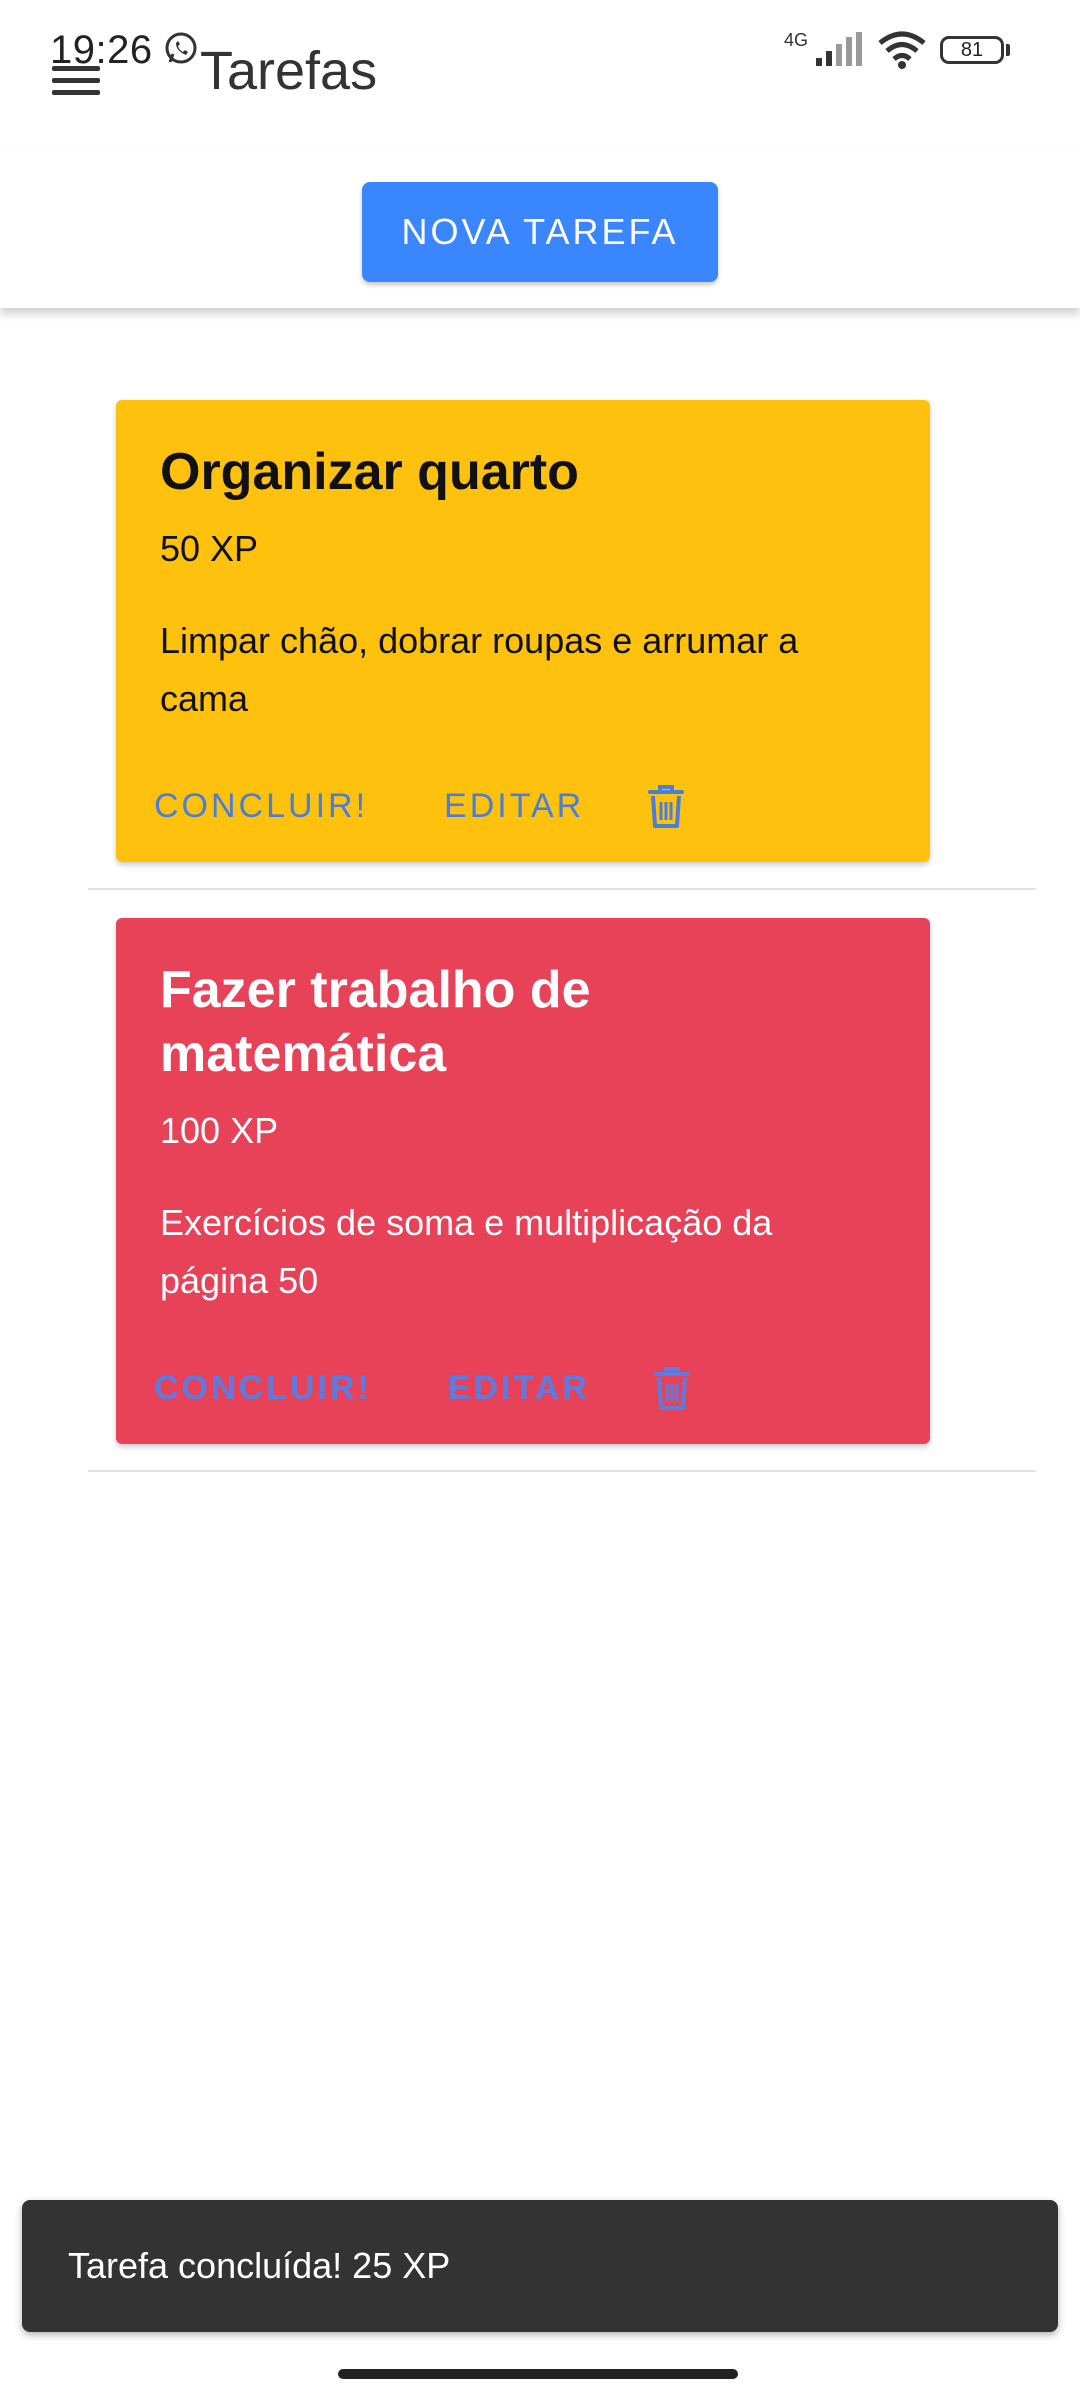  I want to click on task-title: Organizar quarto, so click(369, 472).